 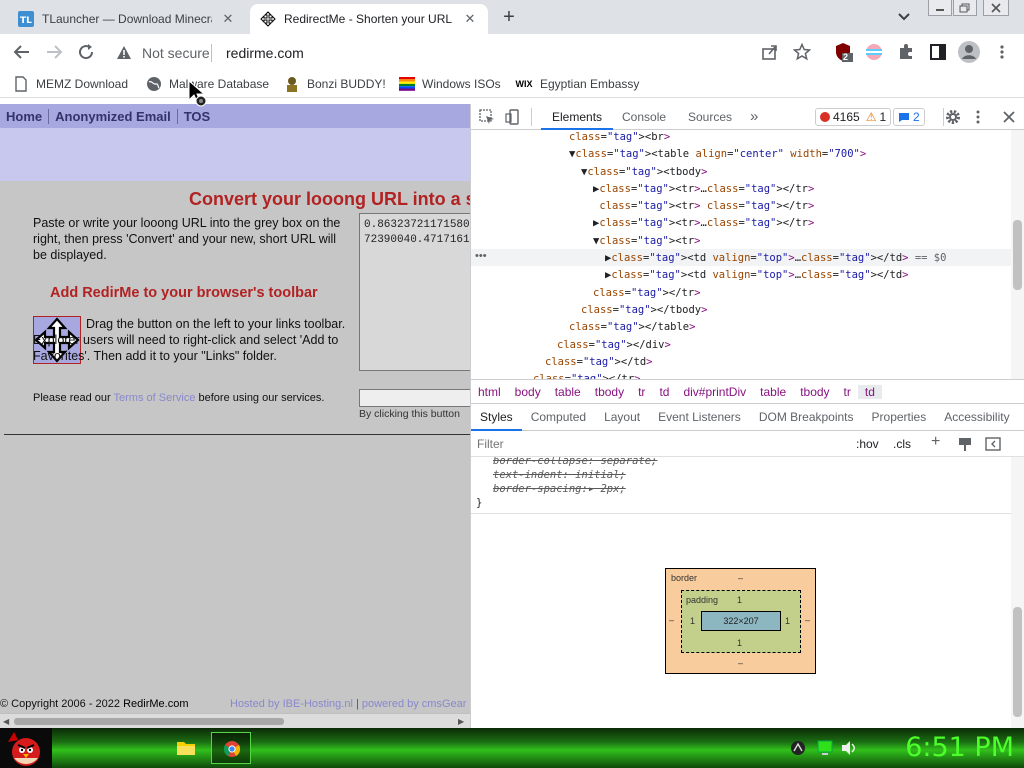 What do you see at coordinates (938, 52) in the screenshot?
I see `side-panel-icon` at bounding box center [938, 52].